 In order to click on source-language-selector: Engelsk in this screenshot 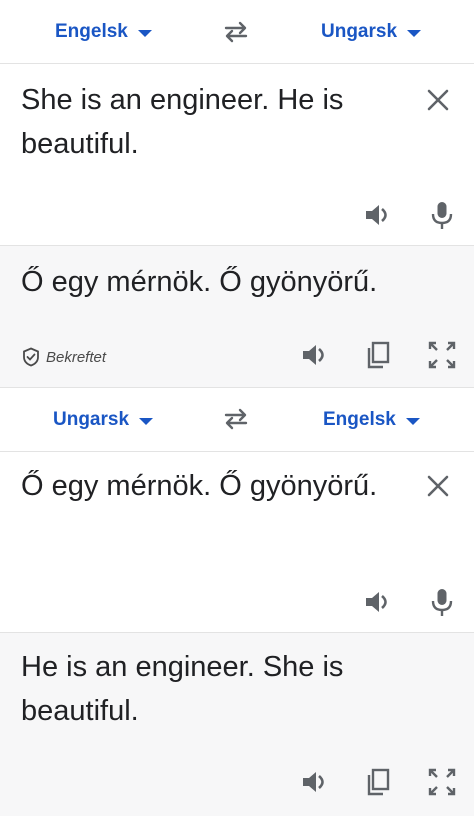, I will do `click(103, 32)`.